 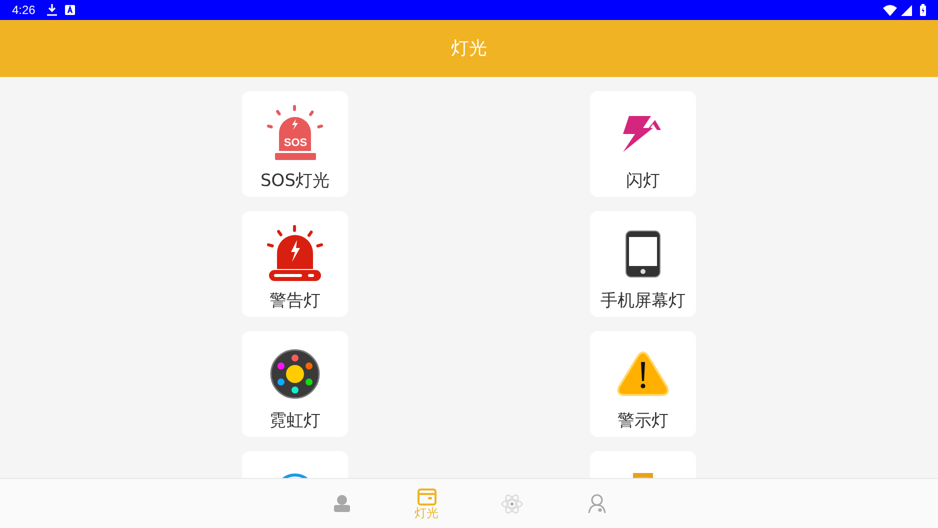 I want to click on status-time: 4:26, so click(x=24, y=10).